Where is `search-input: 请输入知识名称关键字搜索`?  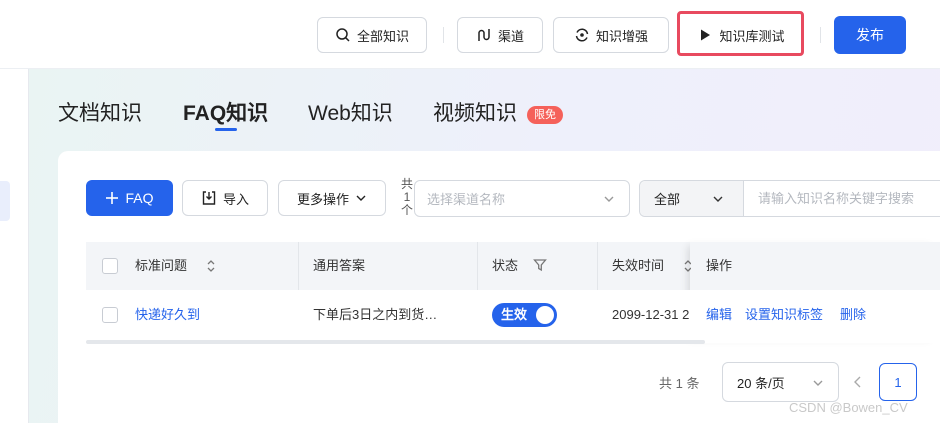 search-input: 请输入知识名称关键字搜索 is located at coordinates (836, 198).